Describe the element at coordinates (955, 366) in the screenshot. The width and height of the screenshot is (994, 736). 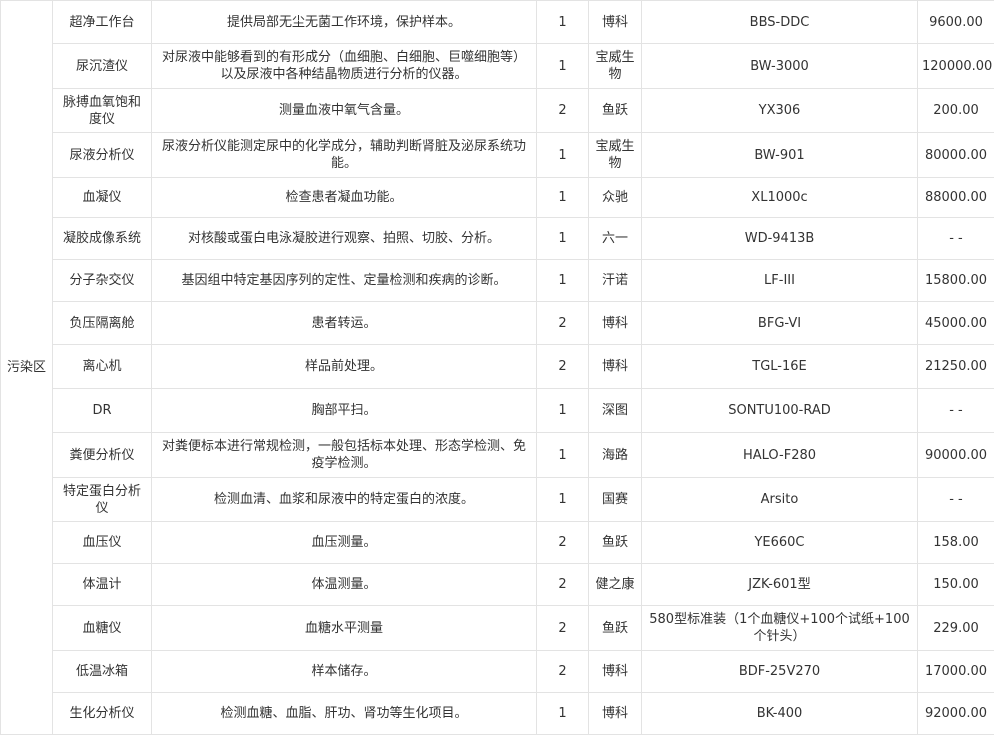
I see `equipment-price: 21250.00` at that location.